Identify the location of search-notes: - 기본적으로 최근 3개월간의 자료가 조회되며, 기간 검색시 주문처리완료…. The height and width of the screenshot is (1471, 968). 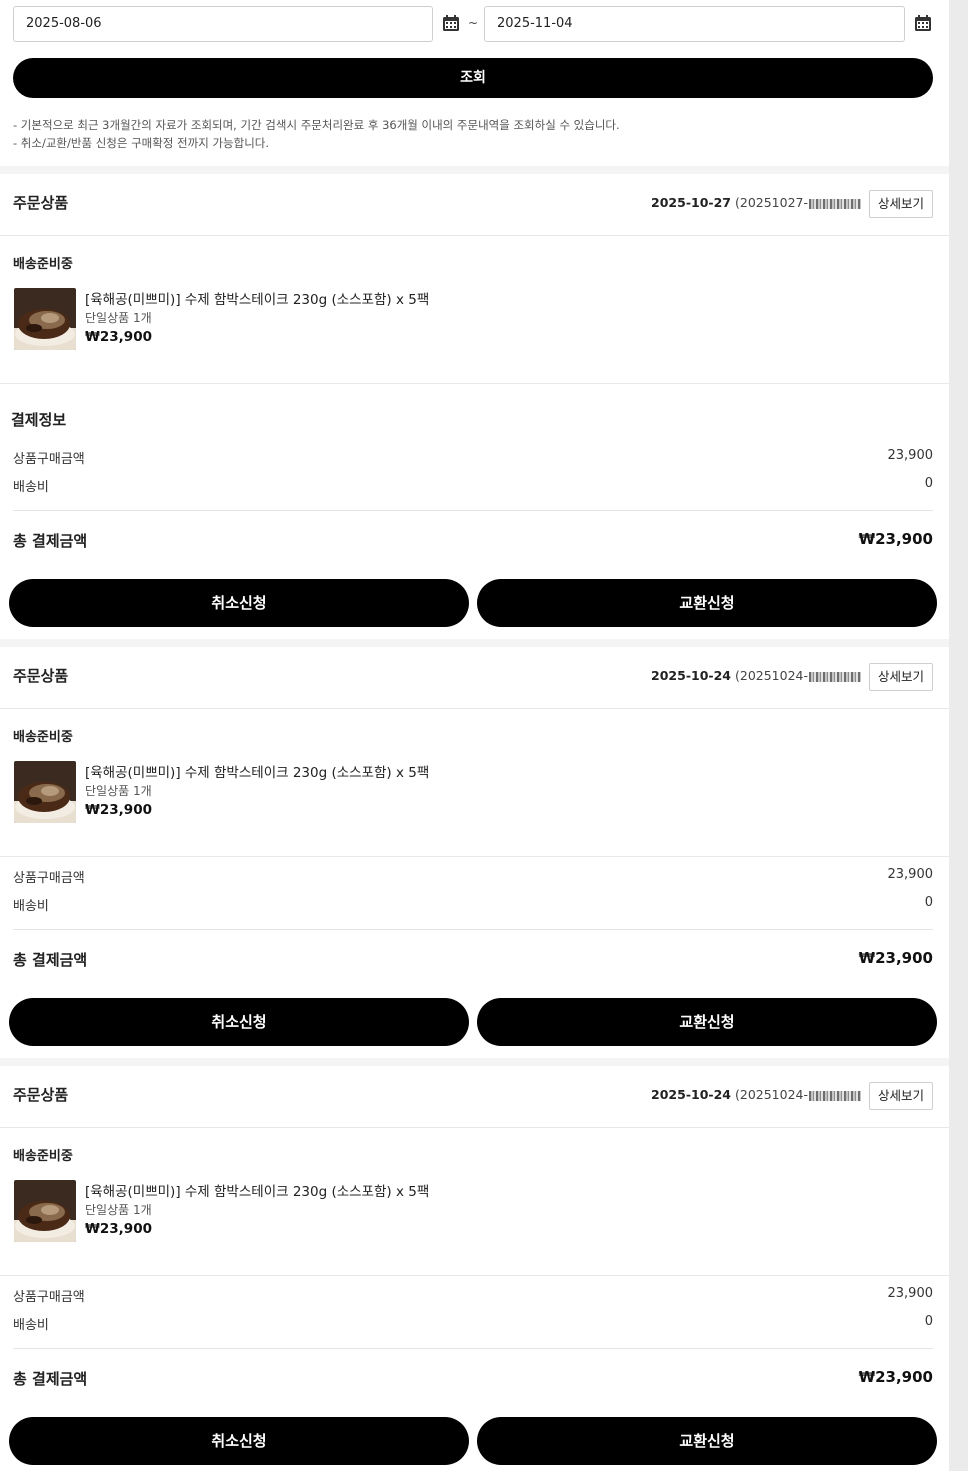
(316, 134).